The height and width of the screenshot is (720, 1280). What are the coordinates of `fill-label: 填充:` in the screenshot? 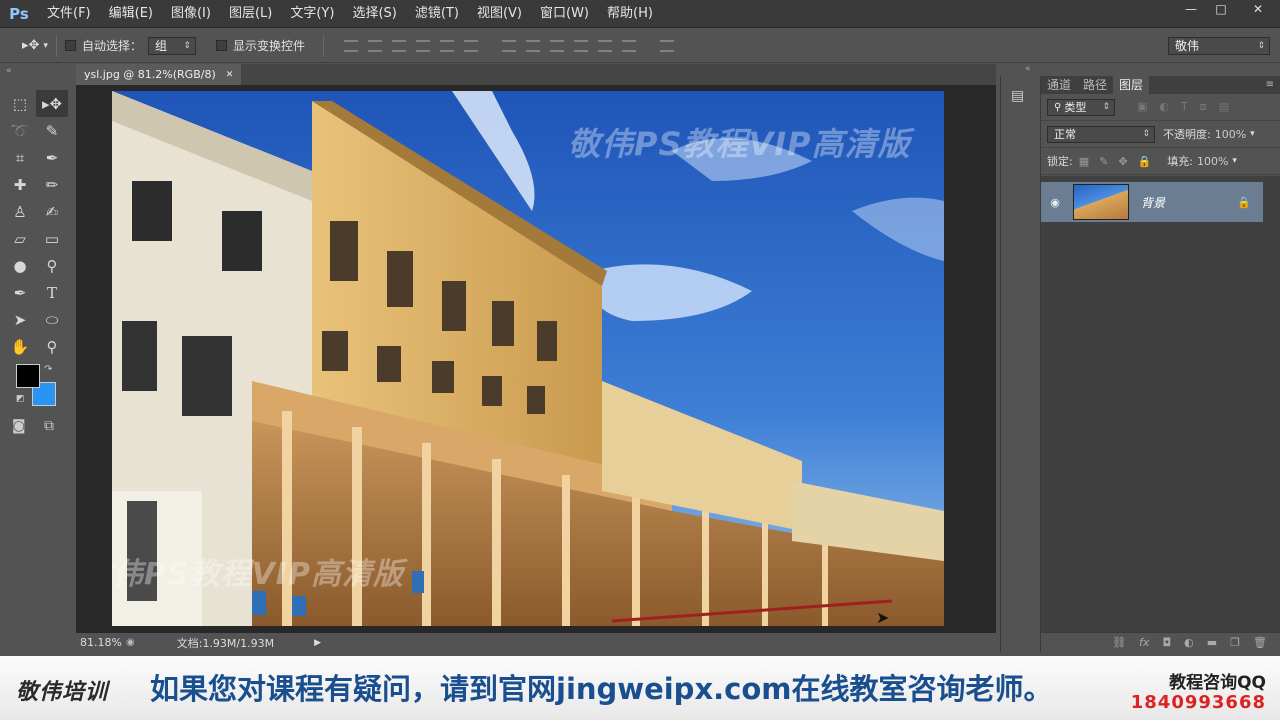 It's located at (1180, 161).